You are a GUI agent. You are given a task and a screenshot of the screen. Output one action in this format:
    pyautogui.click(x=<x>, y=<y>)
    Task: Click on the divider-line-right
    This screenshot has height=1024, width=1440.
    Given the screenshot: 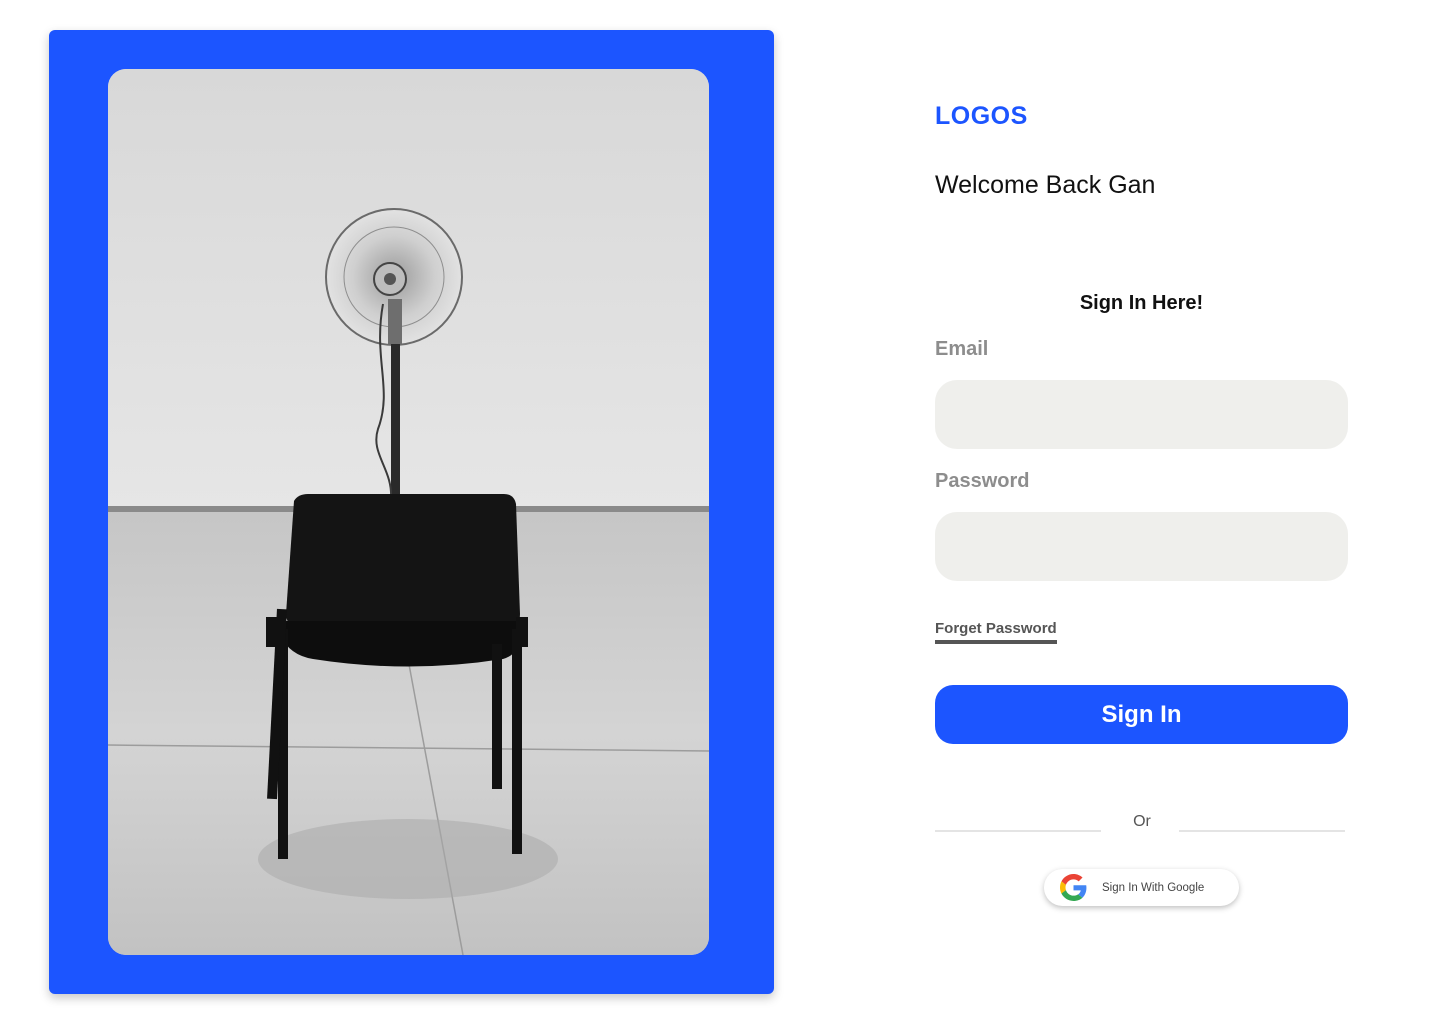 What is the action you would take?
    pyautogui.click(x=1262, y=831)
    